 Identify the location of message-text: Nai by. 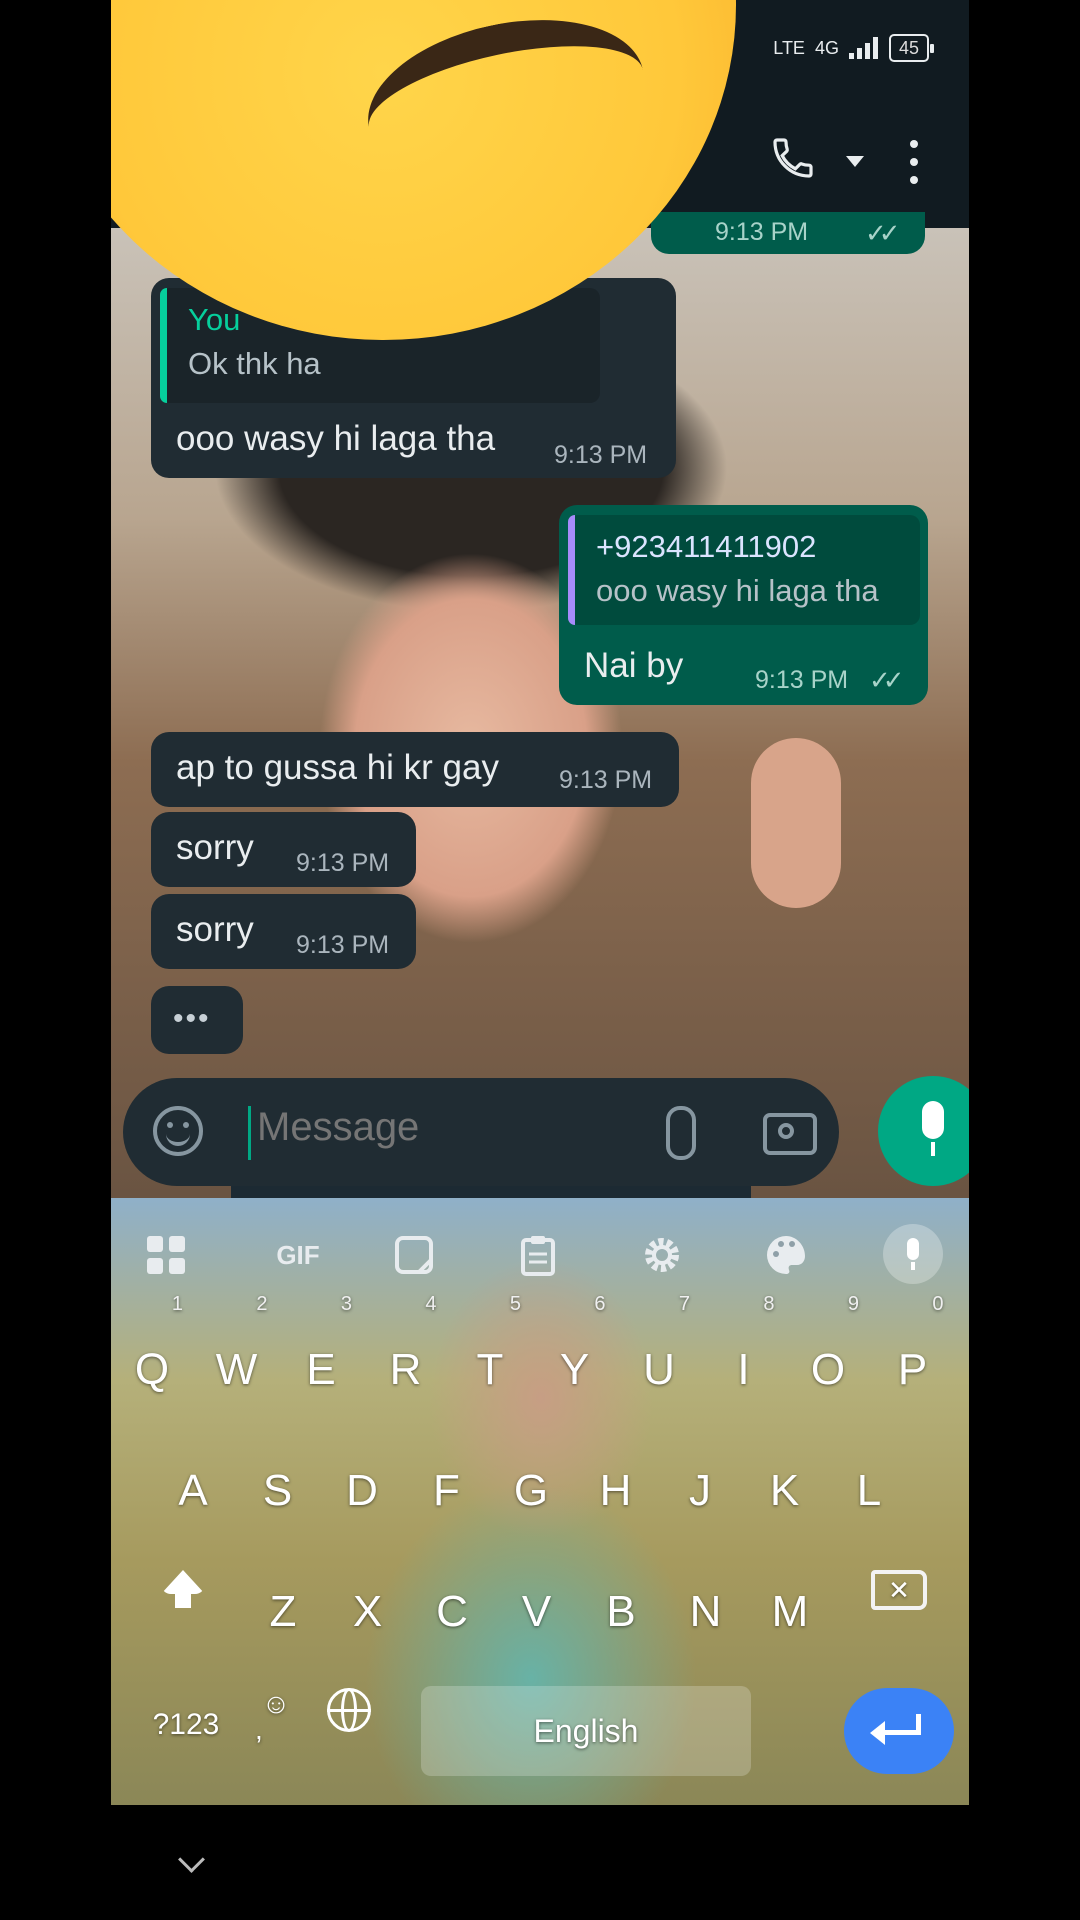
(634, 665).